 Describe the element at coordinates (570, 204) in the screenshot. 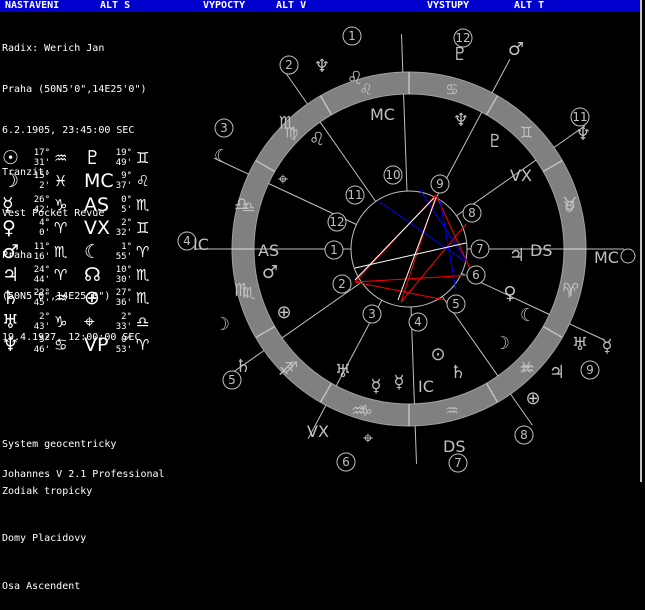

I see `planet-glyph-icon: ♉` at that location.